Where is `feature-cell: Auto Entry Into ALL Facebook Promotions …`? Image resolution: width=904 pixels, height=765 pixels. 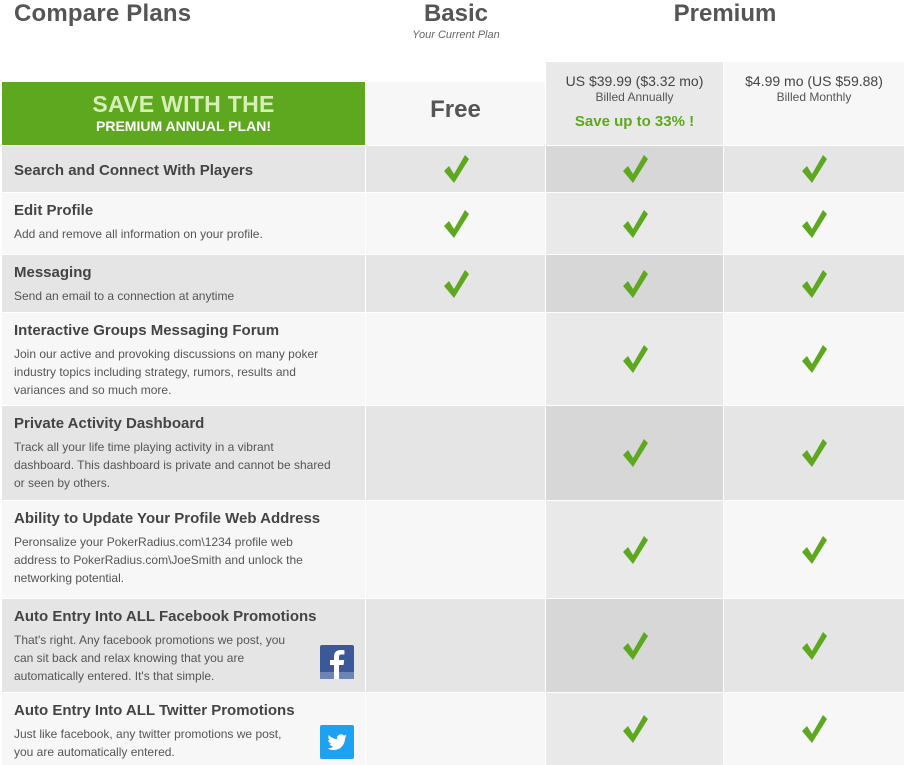
feature-cell: Auto Entry Into ALL Facebook Promotions … is located at coordinates (183, 645).